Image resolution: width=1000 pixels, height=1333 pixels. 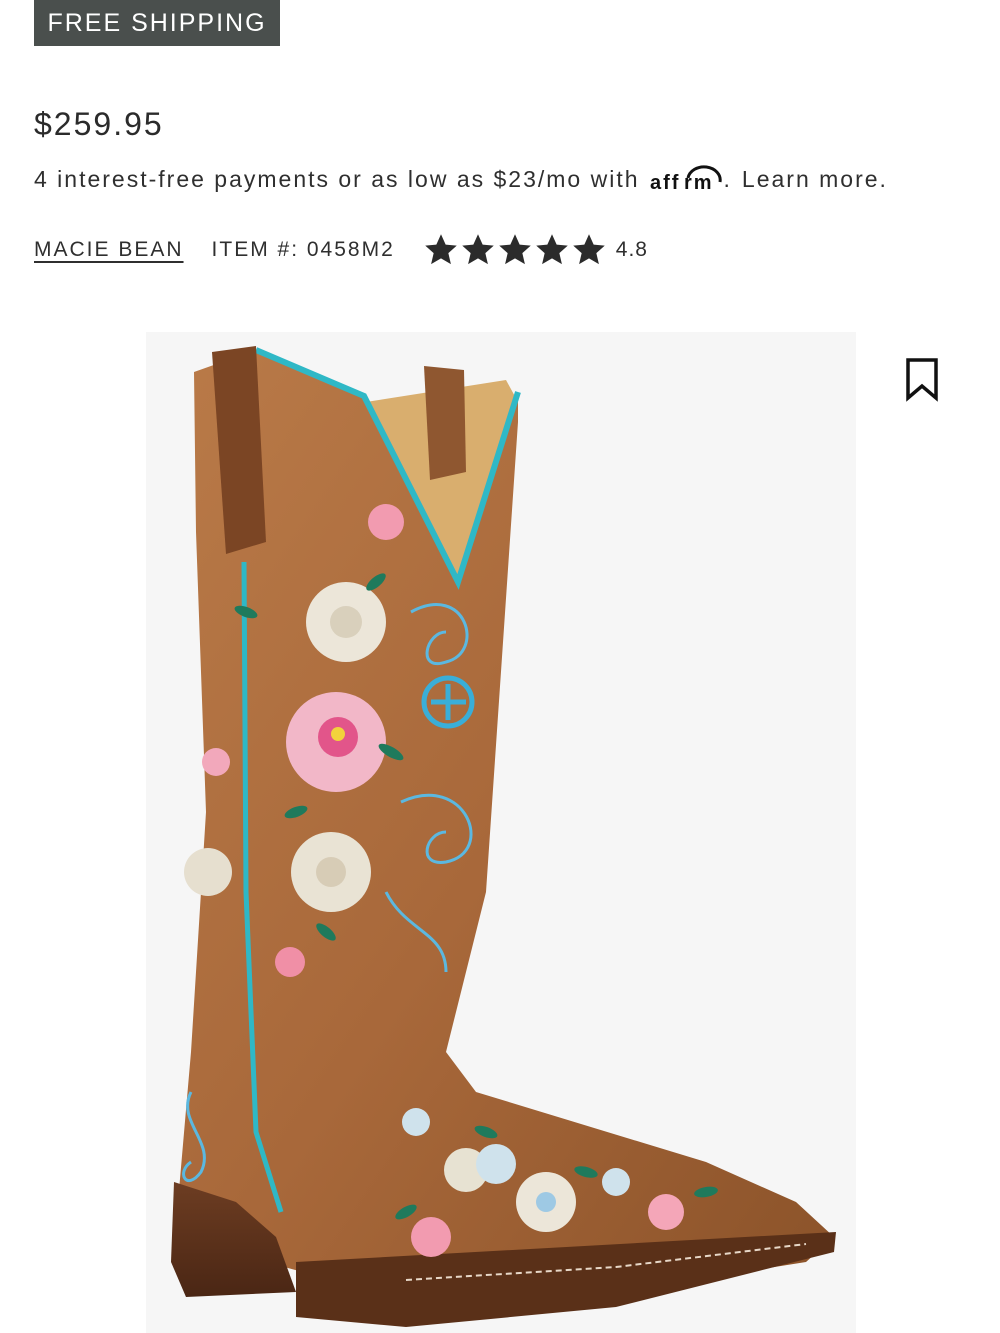 I want to click on star-rating, so click(x=515, y=250).